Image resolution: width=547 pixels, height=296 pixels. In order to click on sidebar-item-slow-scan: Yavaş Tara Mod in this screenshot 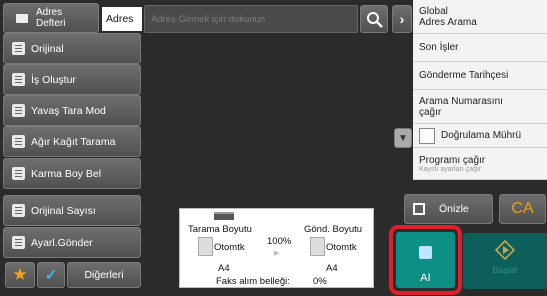, I will do `click(72, 110)`.